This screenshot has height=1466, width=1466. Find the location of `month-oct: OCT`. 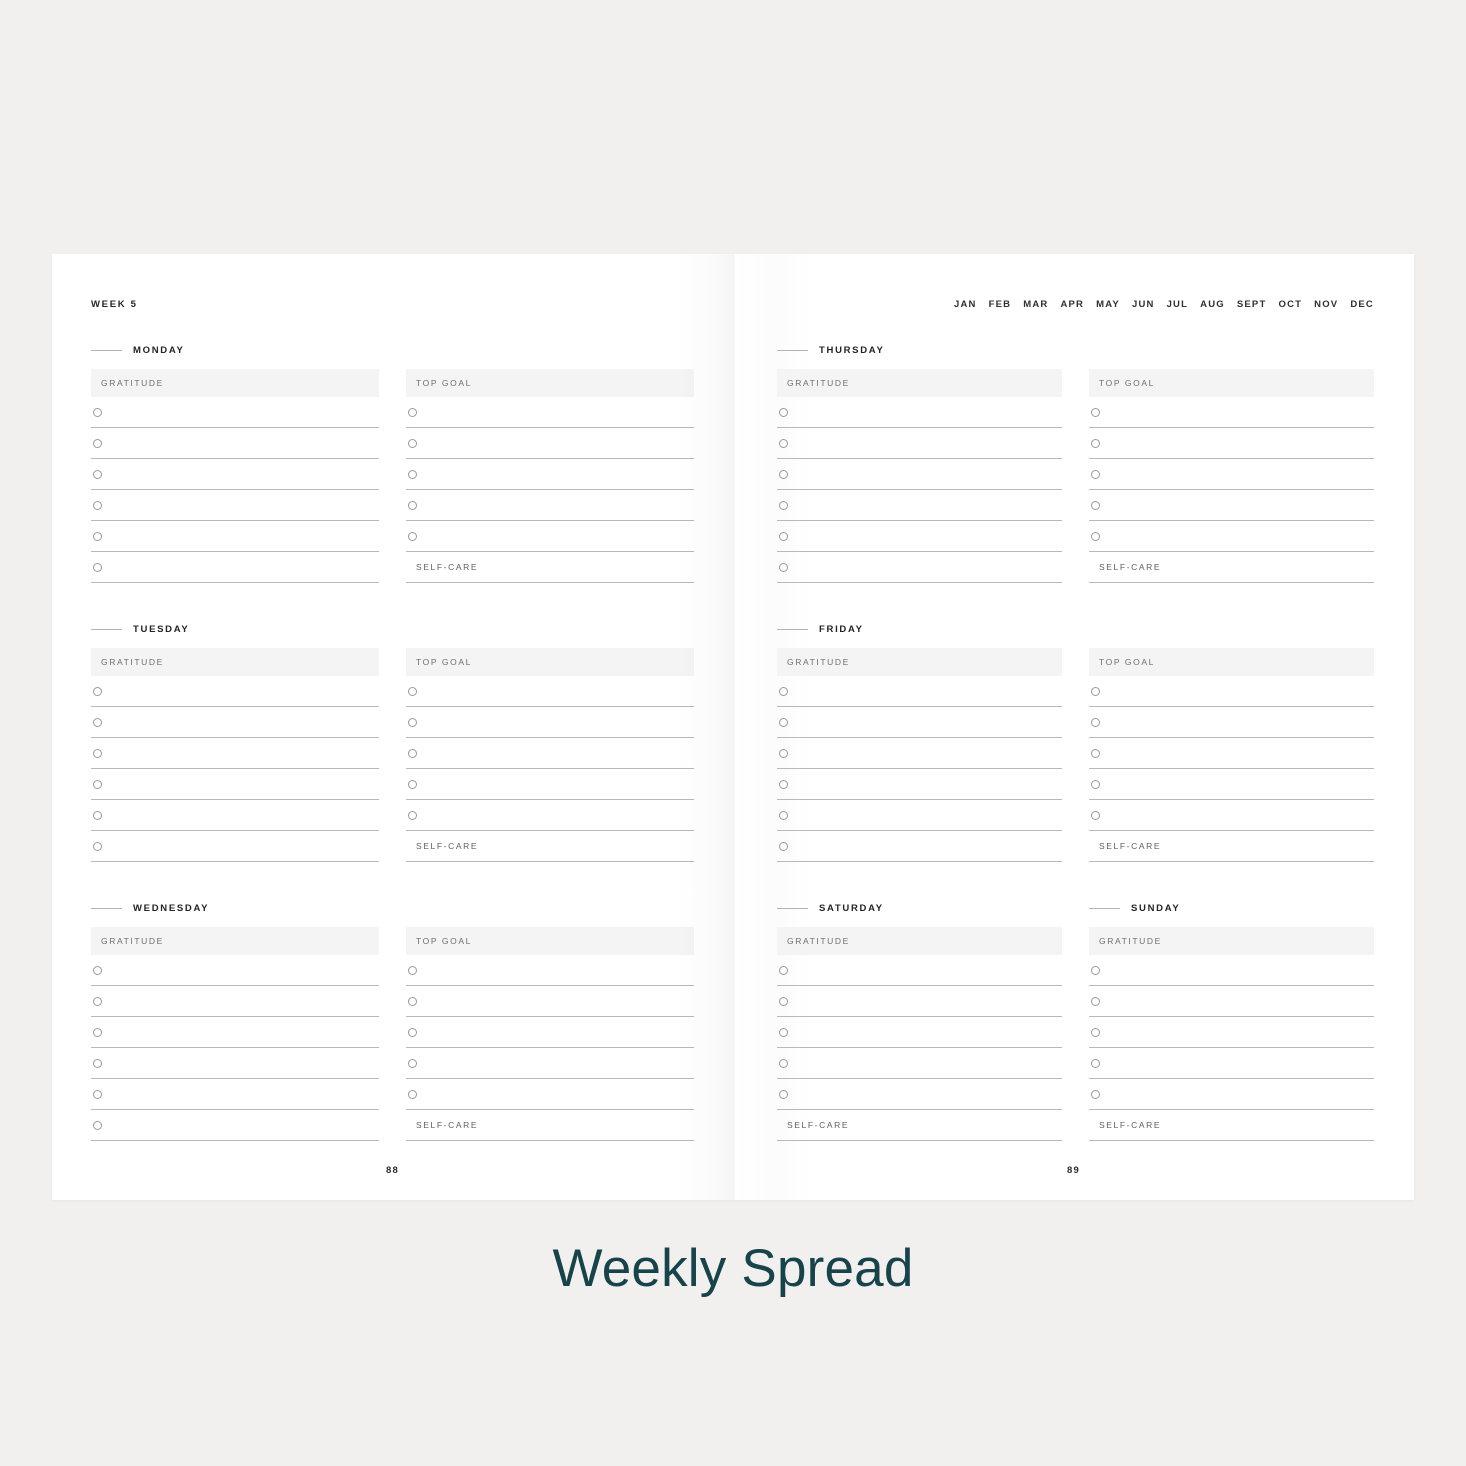

month-oct: OCT is located at coordinates (1290, 304).